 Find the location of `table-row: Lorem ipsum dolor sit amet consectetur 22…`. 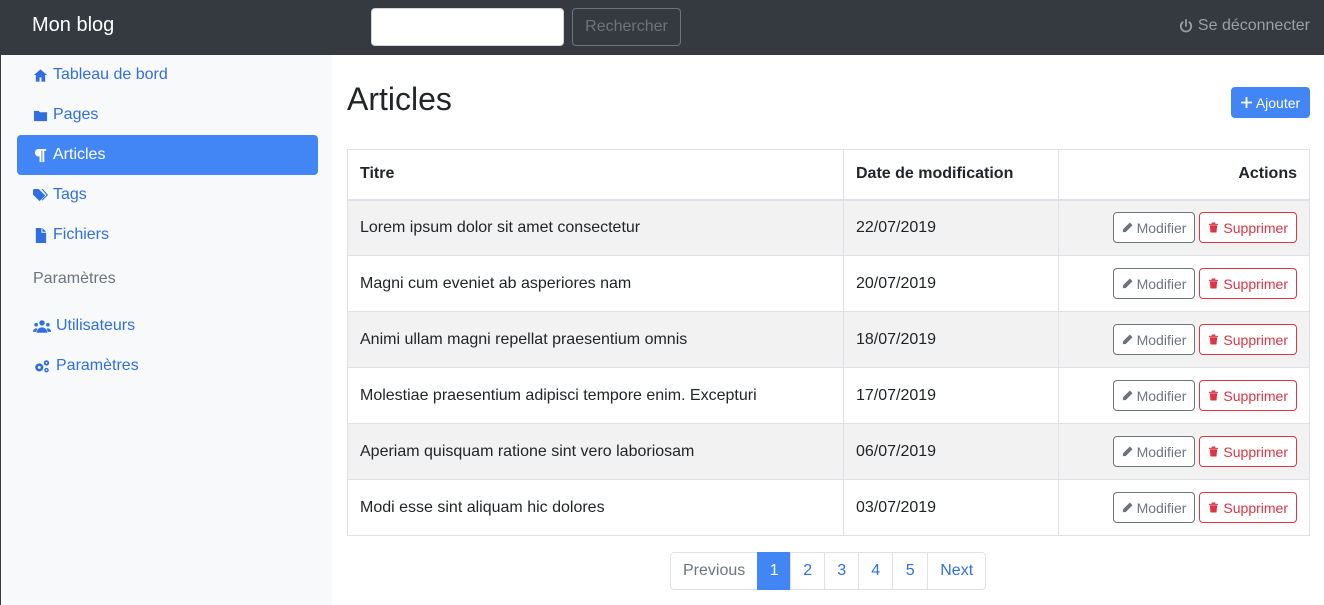

table-row: Lorem ipsum dolor sit amet consectetur 22… is located at coordinates (828, 227).